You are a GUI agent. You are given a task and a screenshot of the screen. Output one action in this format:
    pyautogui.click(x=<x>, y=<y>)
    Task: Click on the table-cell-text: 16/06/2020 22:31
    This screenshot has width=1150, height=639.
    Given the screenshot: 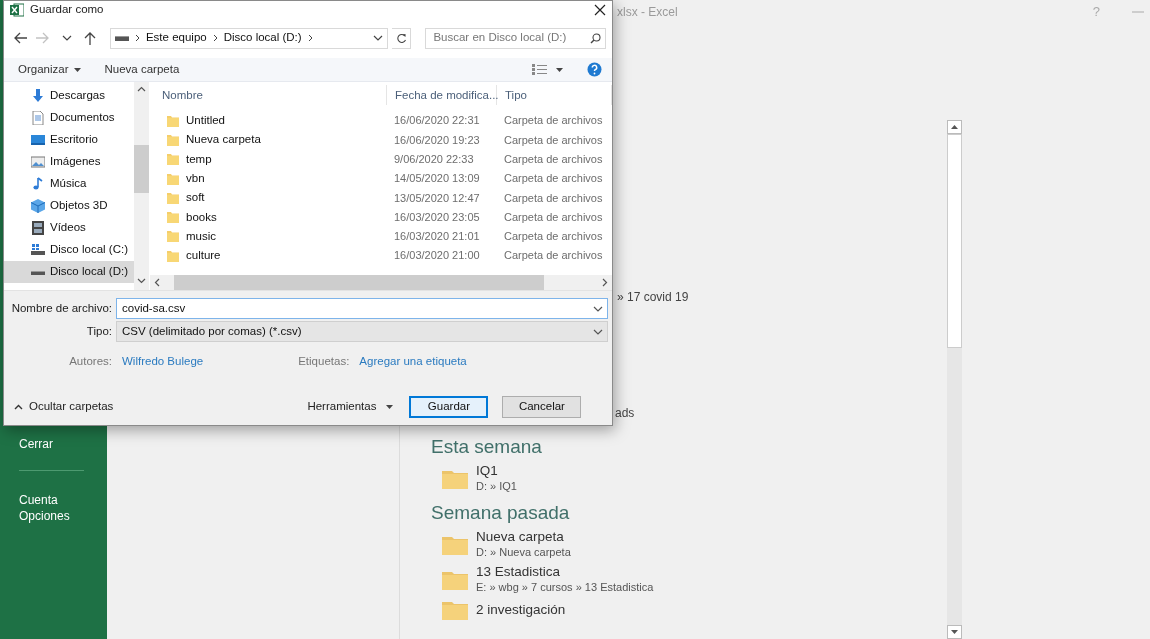 What is the action you would take?
    pyautogui.click(x=437, y=121)
    